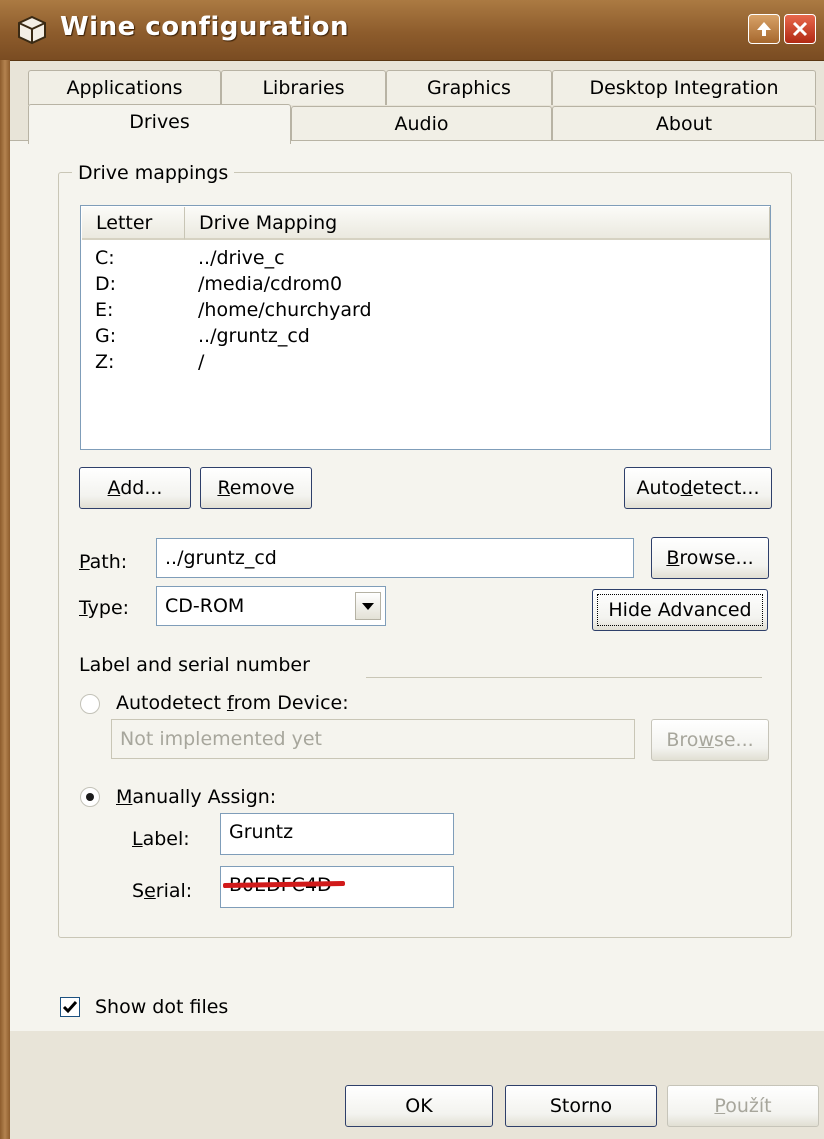  What do you see at coordinates (477, 223) in the screenshot?
I see `column-drive-mapping: Drive Mapping` at bounding box center [477, 223].